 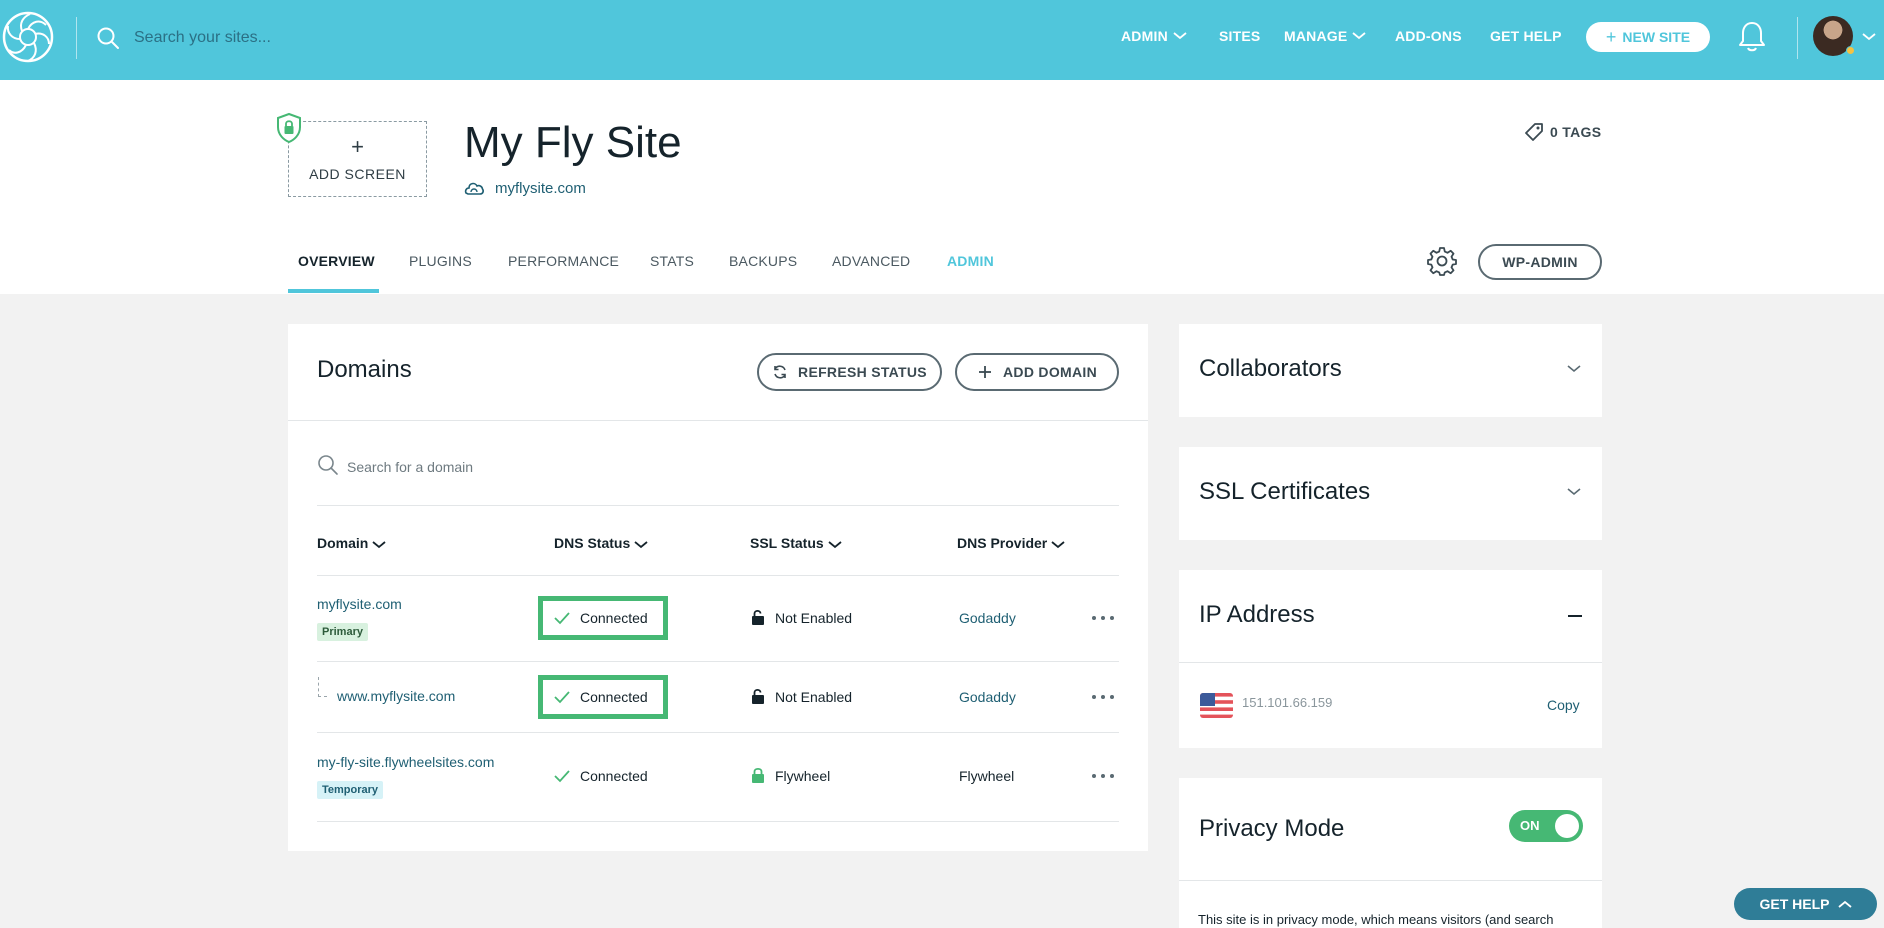 I want to click on column-header-dns-status: DNS Status, so click(x=601, y=543).